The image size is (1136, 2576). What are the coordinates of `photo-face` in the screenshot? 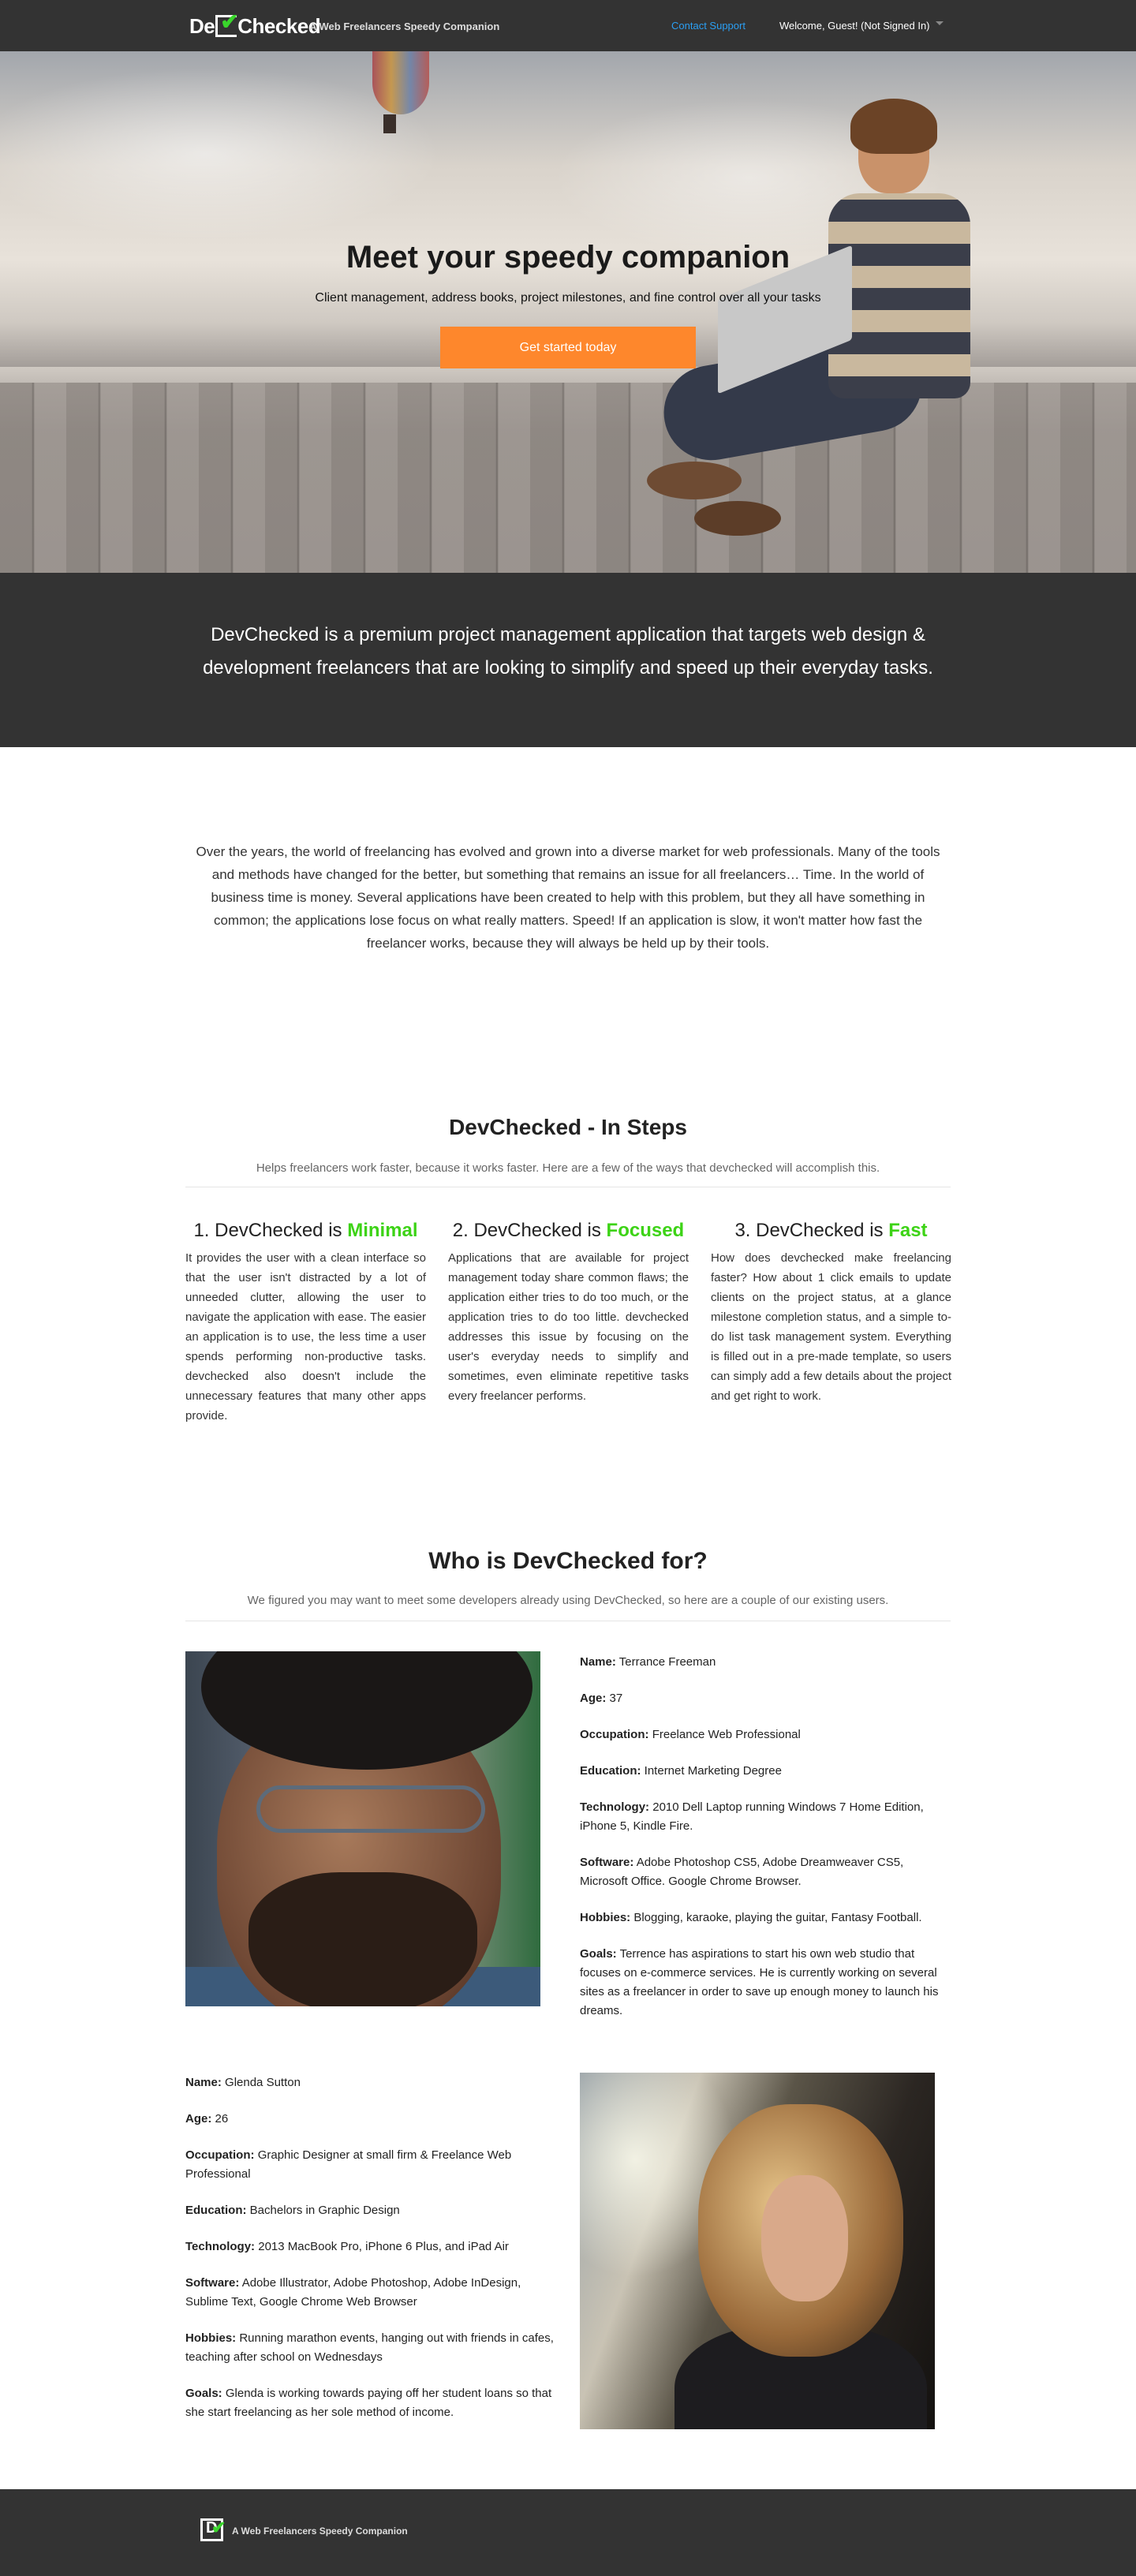 It's located at (805, 2238).